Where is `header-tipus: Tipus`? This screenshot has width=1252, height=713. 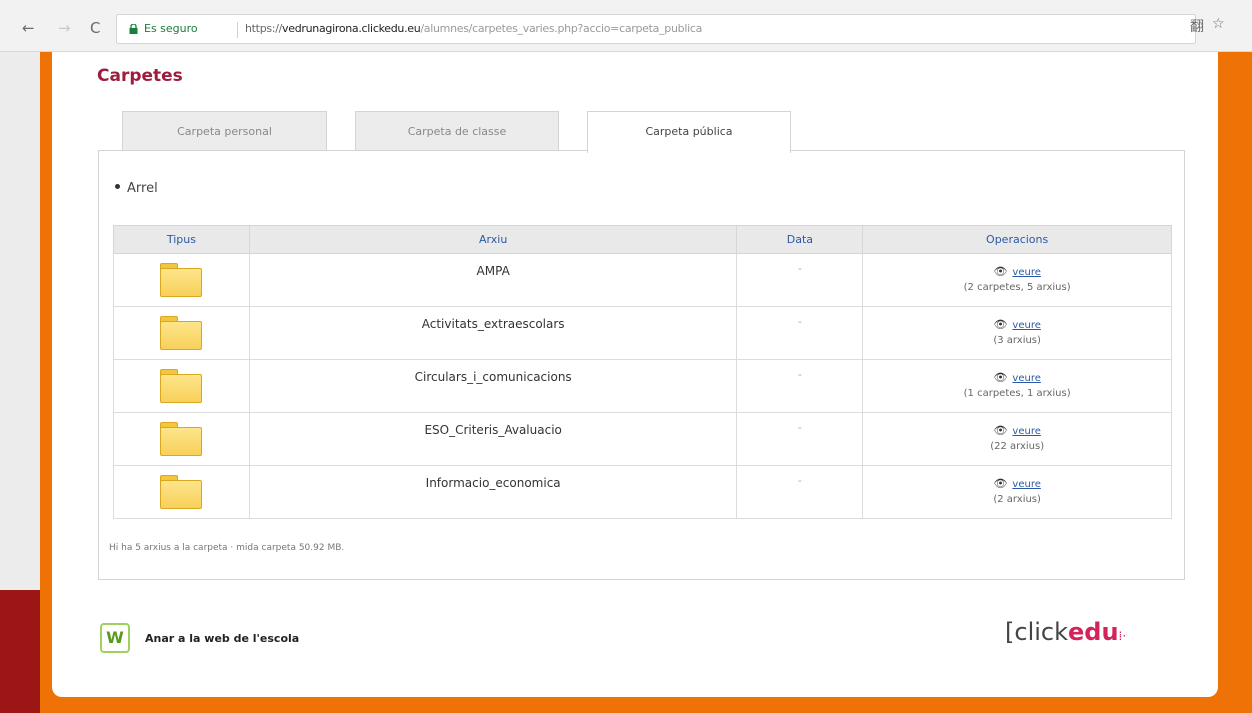
header-tipus: Tipus is located at coordinates (181, 239).